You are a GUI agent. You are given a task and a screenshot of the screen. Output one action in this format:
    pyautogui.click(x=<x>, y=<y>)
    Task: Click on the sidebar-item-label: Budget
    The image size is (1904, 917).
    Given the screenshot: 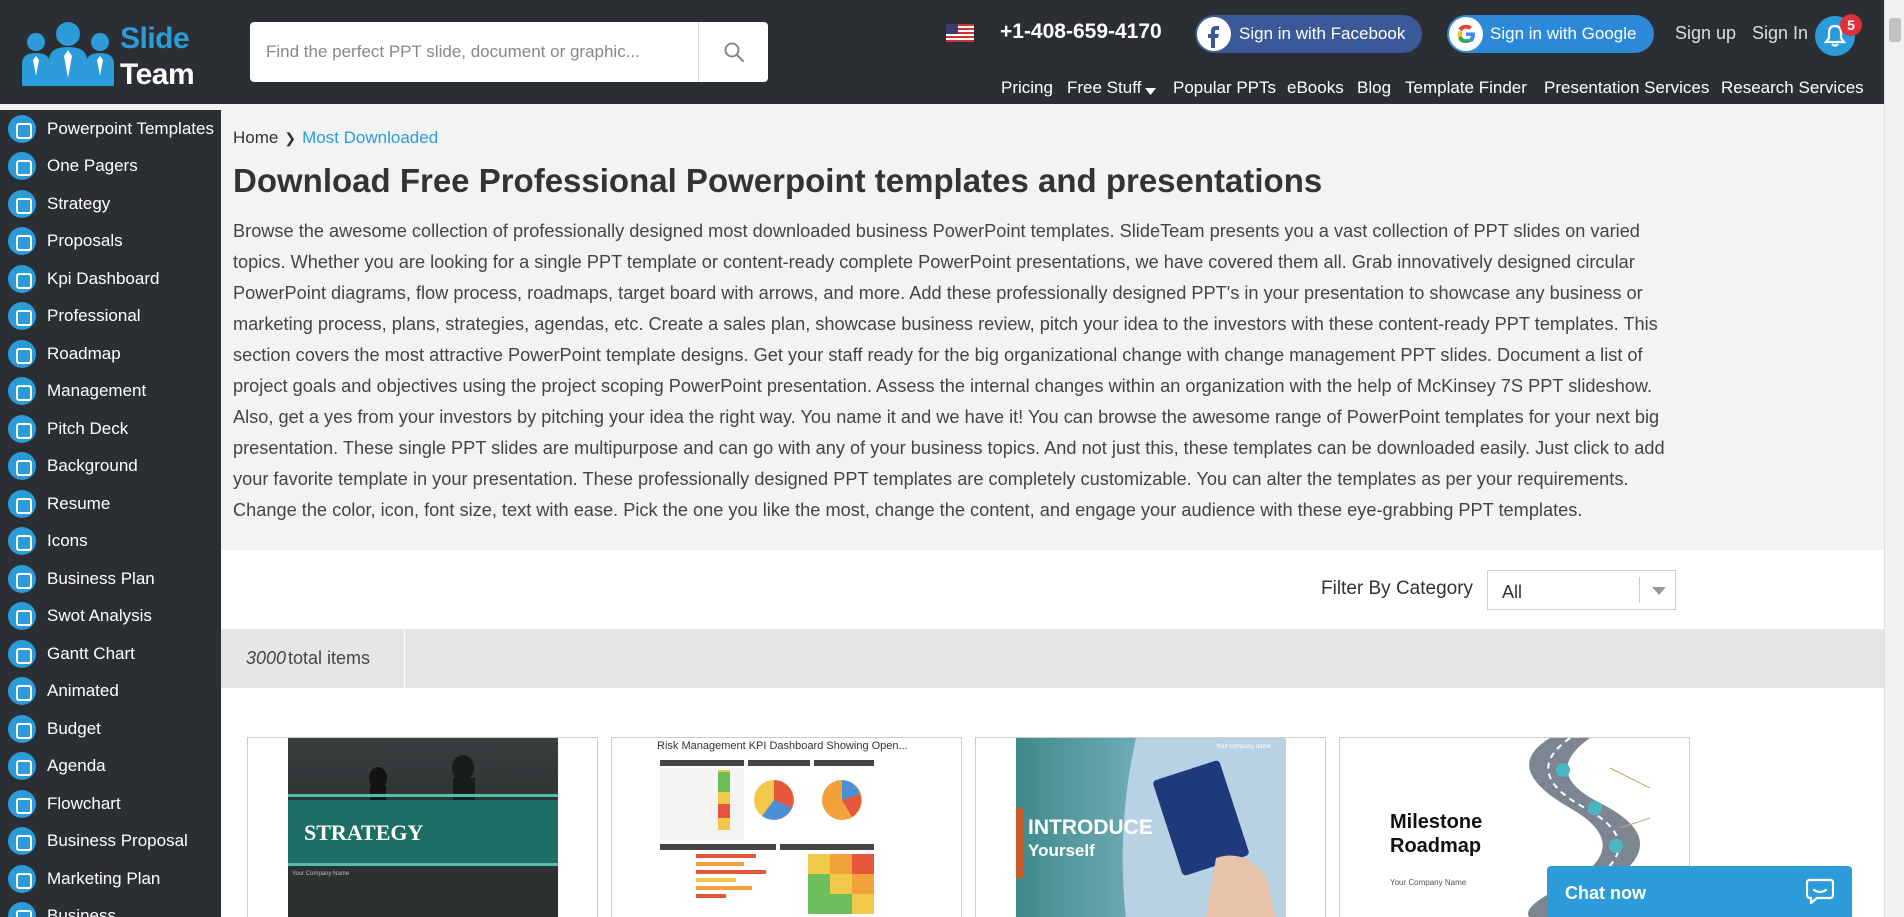 What is the action you would take?
    pyautogui.click(x=74, y=728)
    